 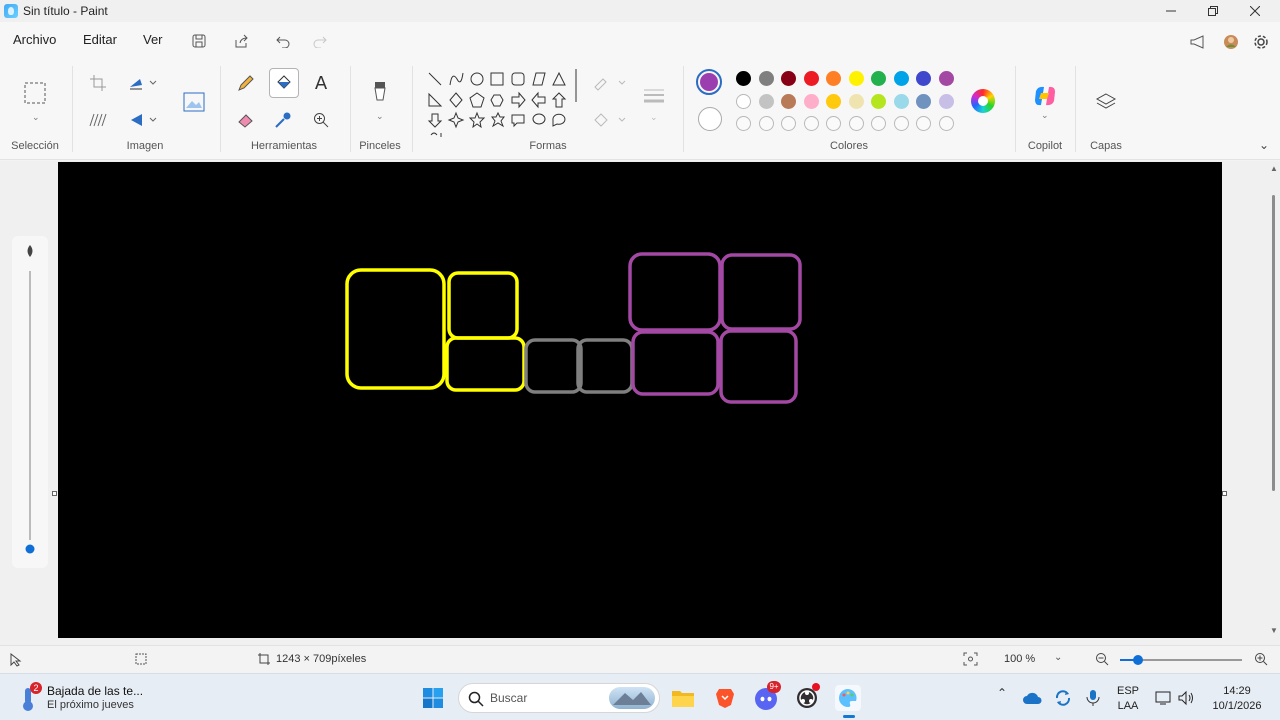 I want to click on share-button, so click(x=241, y=41).